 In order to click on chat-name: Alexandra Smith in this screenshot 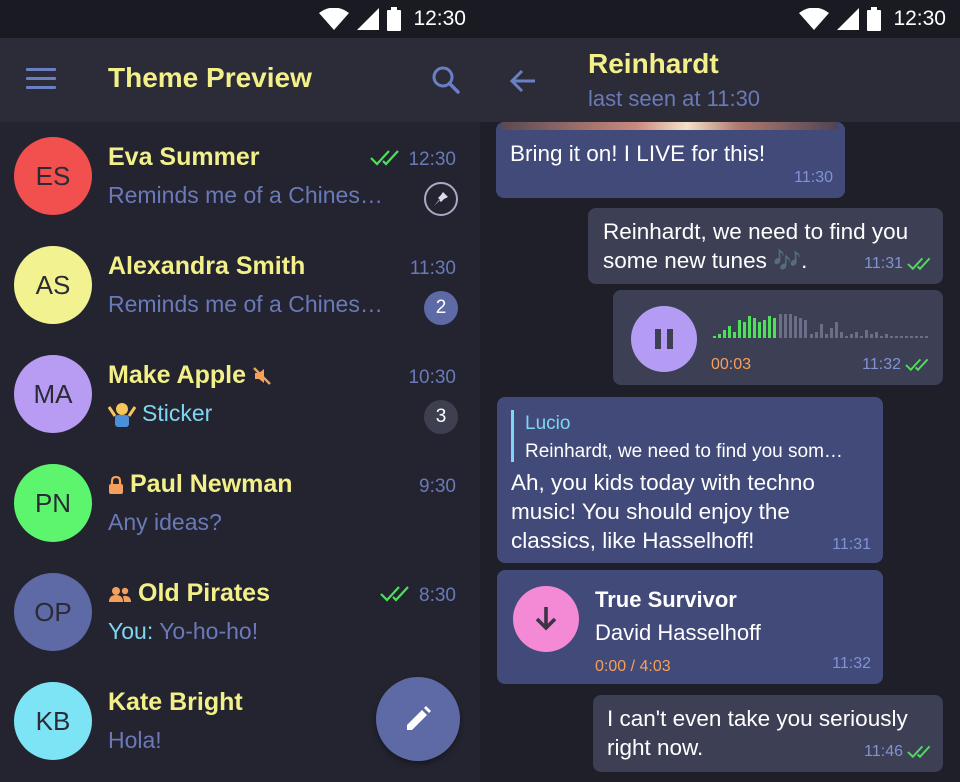, I will do `click(206, 266)`.